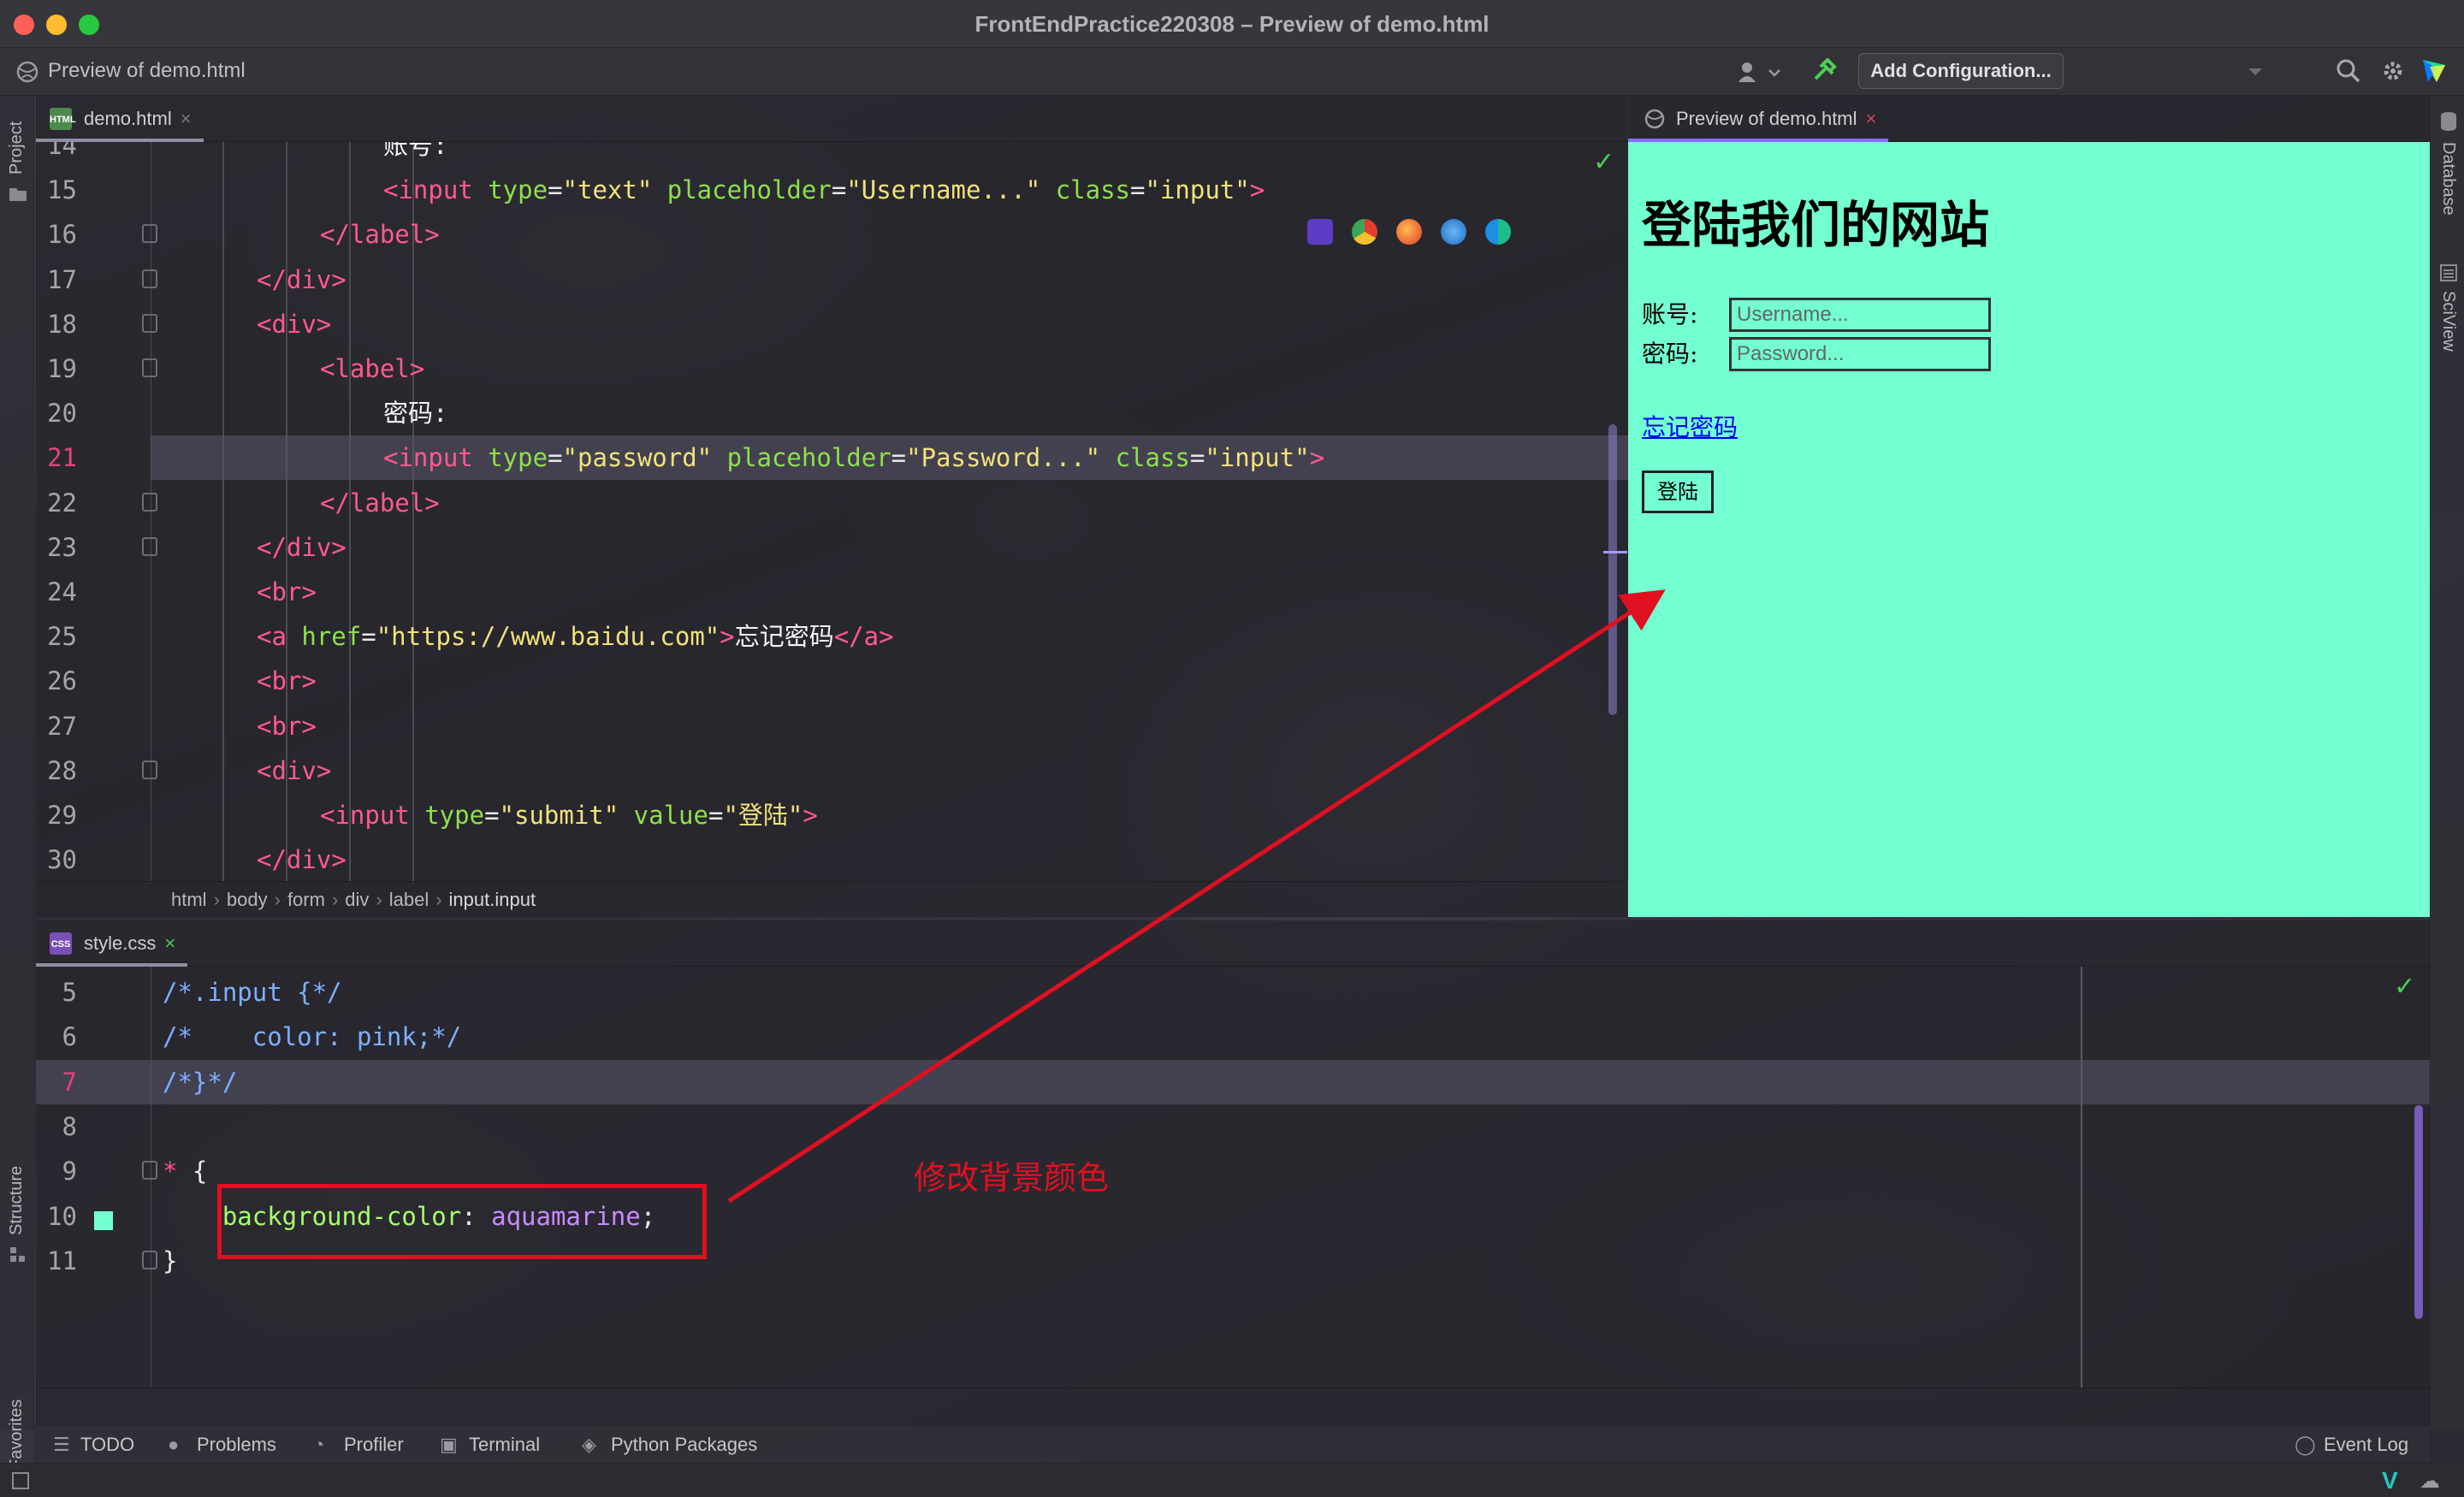  What do you see at coordinates (504, 1445) in the screenshot?
I see `terminal-tool-button: Terminal` at bounding box center [504, 1445].